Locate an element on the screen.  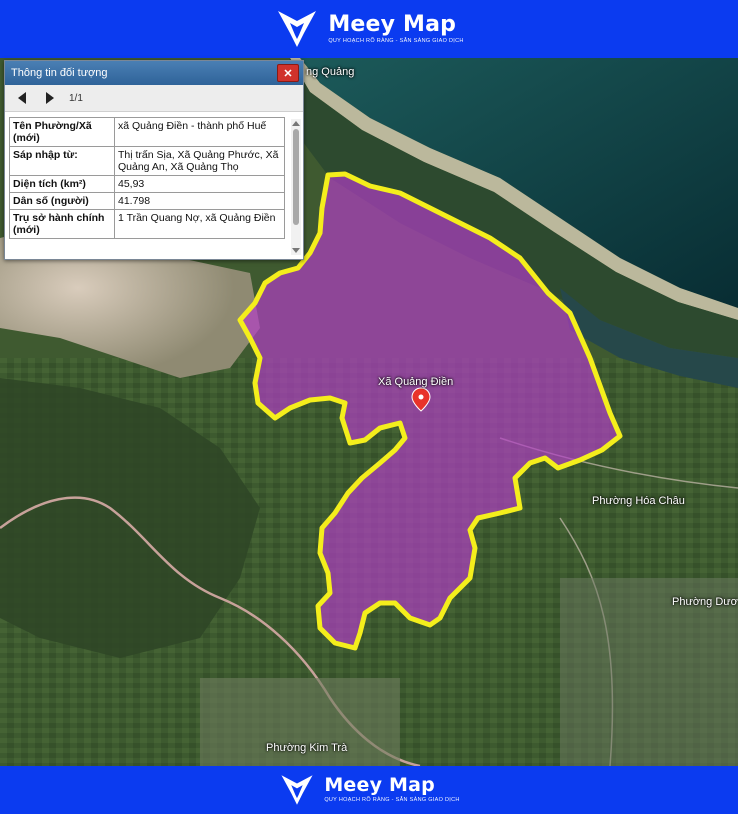
row-value: 45,93 is located at coordinates (199, 184).